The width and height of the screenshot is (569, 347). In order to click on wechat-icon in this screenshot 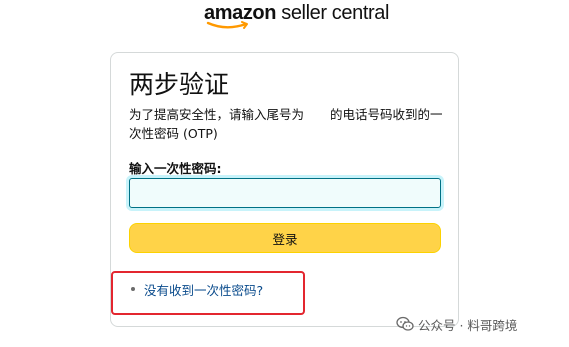, I will do `click(405, 323)`.